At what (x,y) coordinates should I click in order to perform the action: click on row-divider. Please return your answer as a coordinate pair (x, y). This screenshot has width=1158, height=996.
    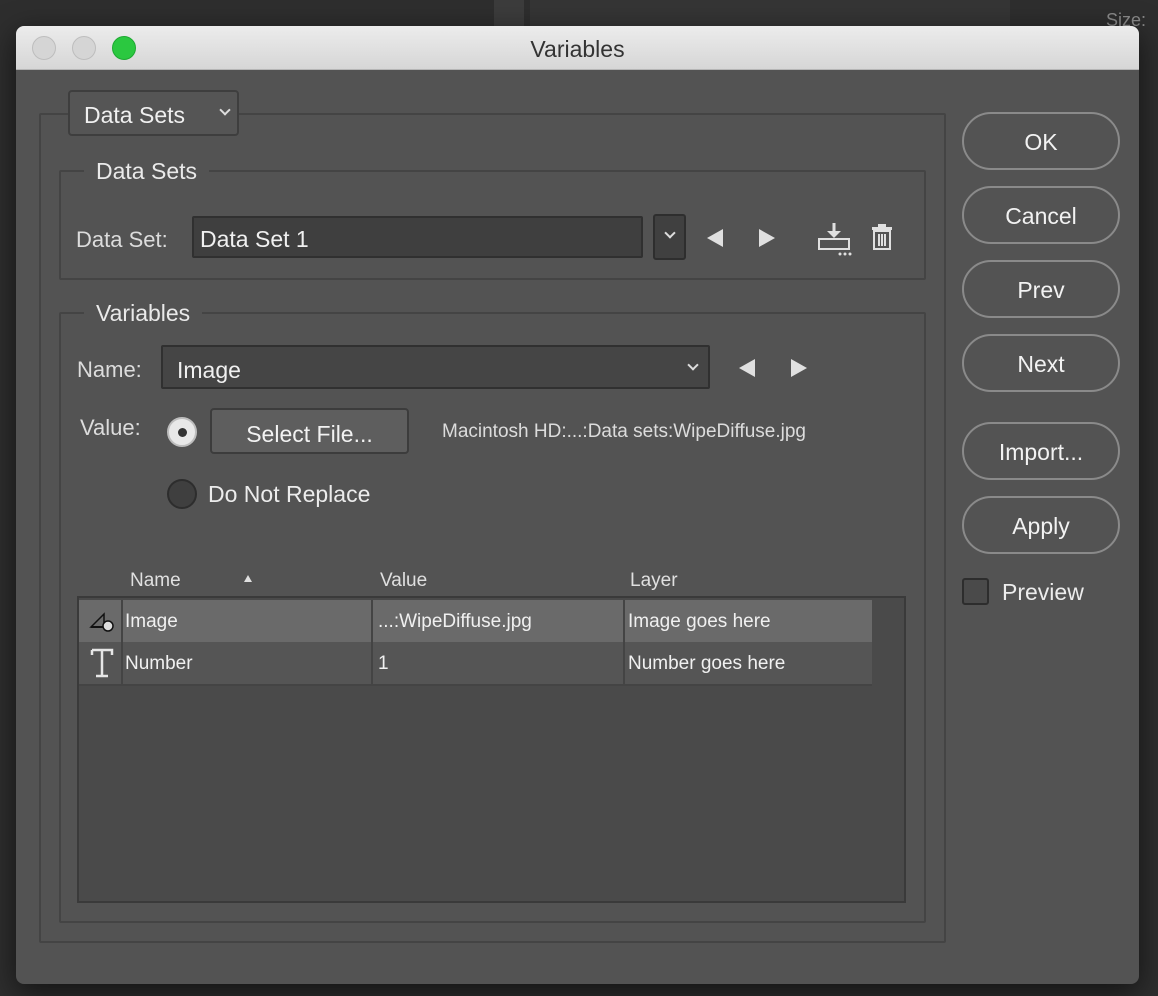
    Looking at the image, I should click on (475, 685).